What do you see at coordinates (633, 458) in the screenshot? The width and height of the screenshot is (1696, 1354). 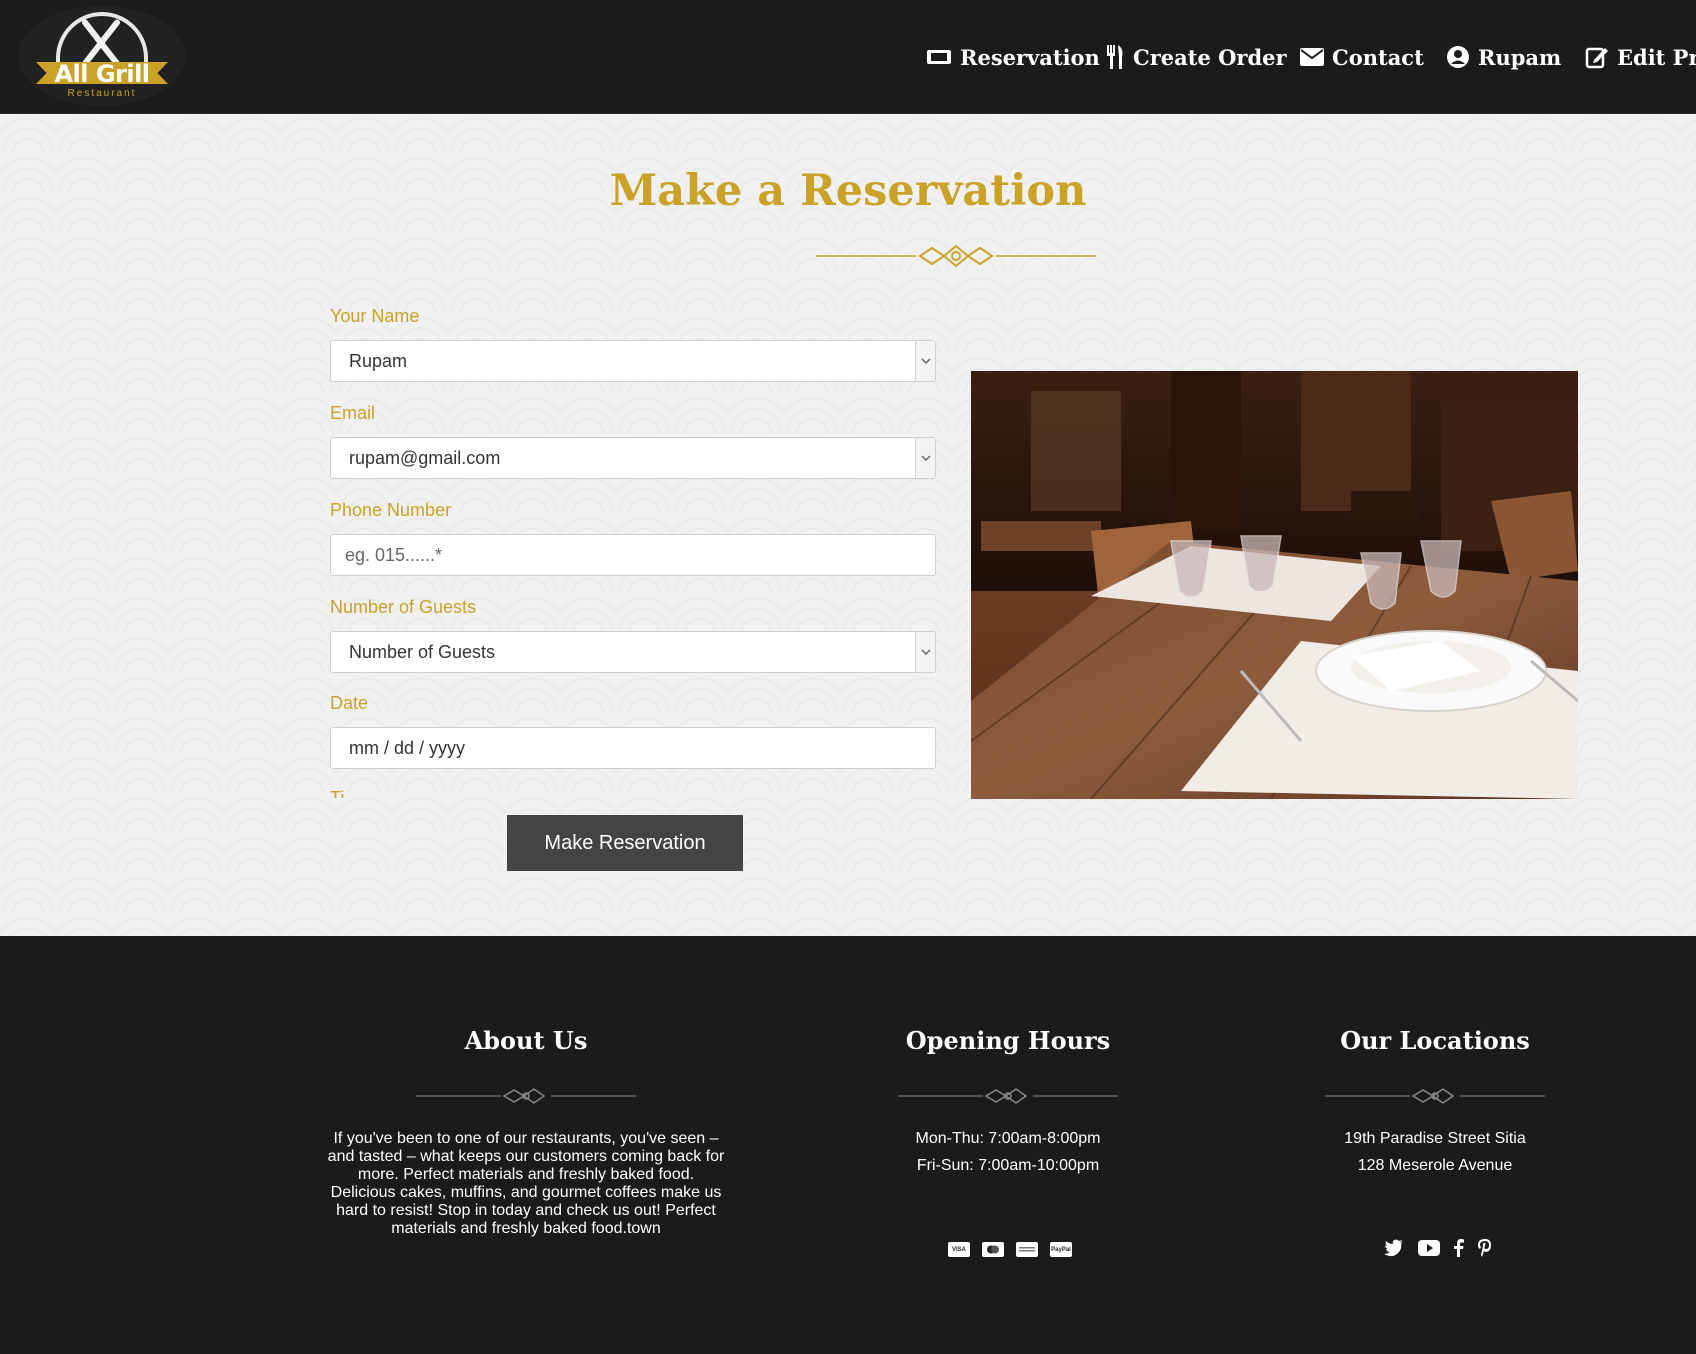 I see `email-select: rupam@gmail.com` at bounding box center [633, 458].